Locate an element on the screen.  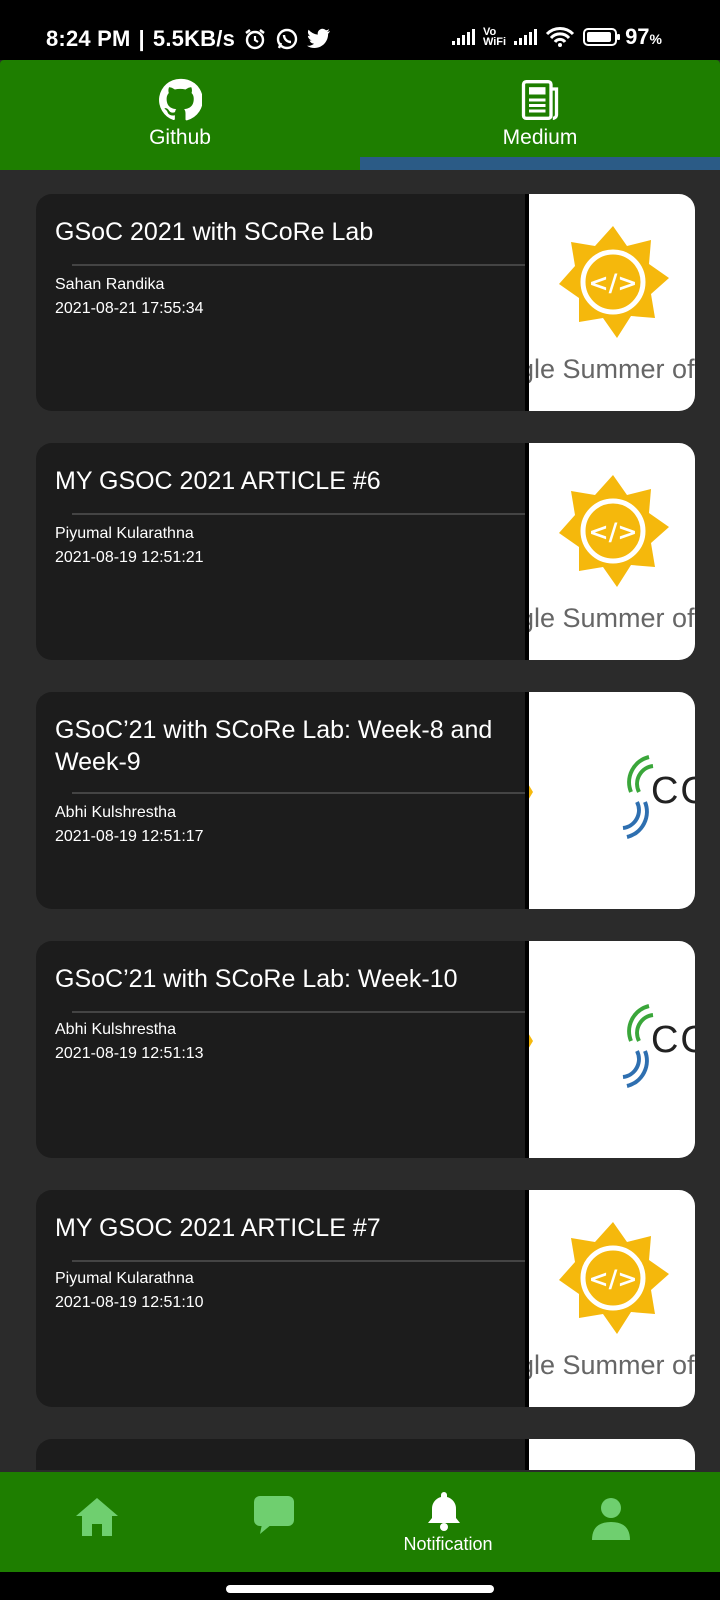
nav-chat is located at coordinates (276, 1522).